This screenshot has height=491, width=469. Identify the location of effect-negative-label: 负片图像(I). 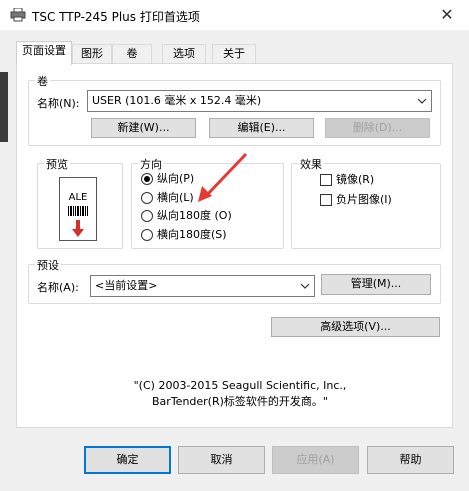
(364, 199).